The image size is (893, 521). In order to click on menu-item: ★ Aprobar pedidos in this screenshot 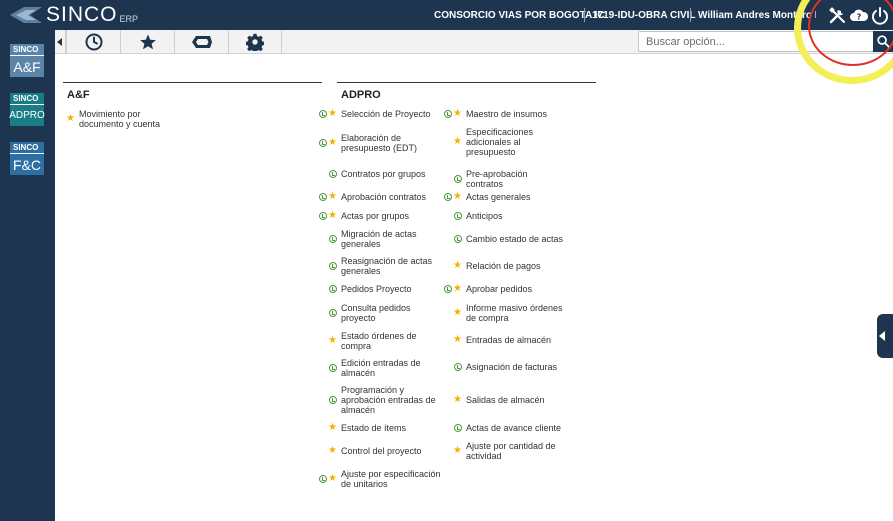, I will do `click(504, 289)`.